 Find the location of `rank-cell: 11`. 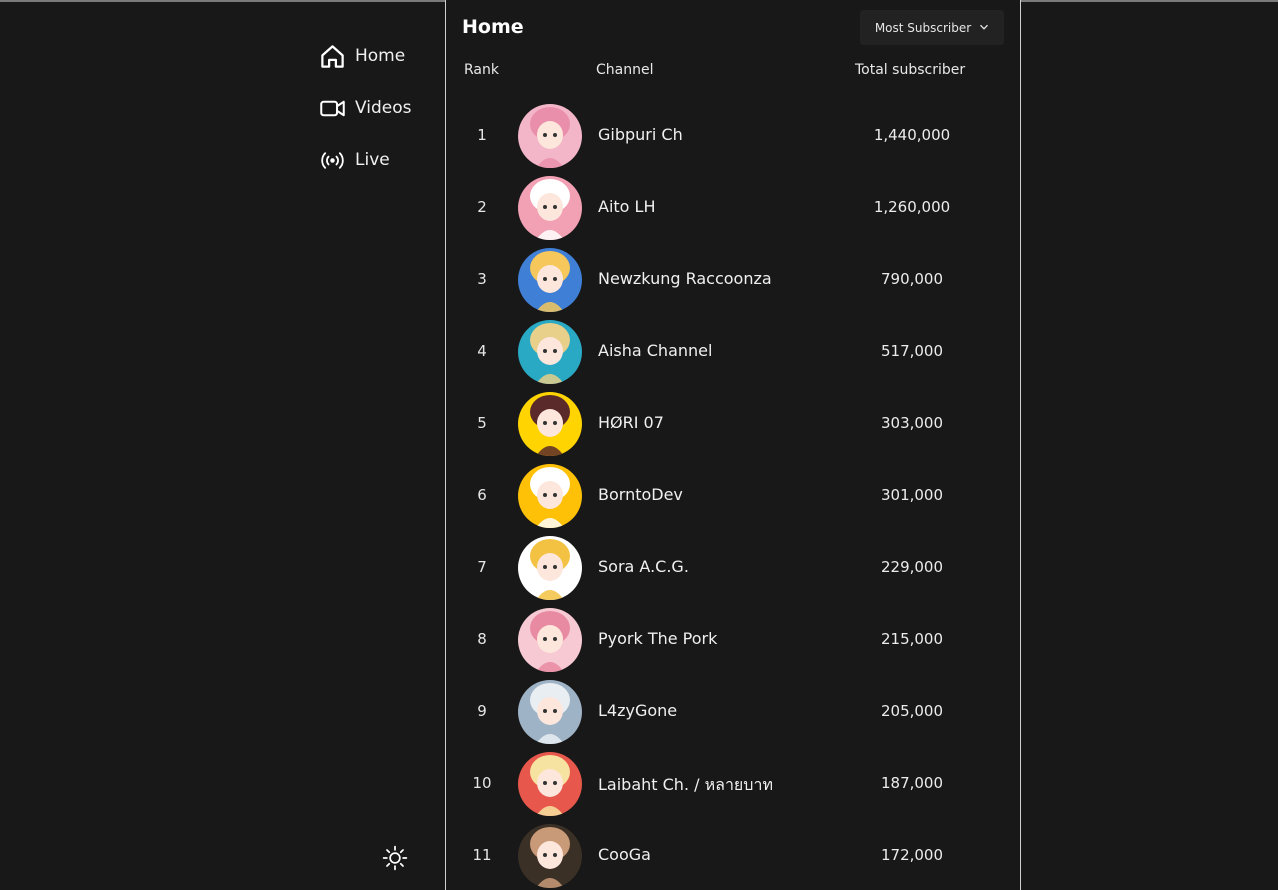

rank-cell: 11 is located at coordinates (482, 855).